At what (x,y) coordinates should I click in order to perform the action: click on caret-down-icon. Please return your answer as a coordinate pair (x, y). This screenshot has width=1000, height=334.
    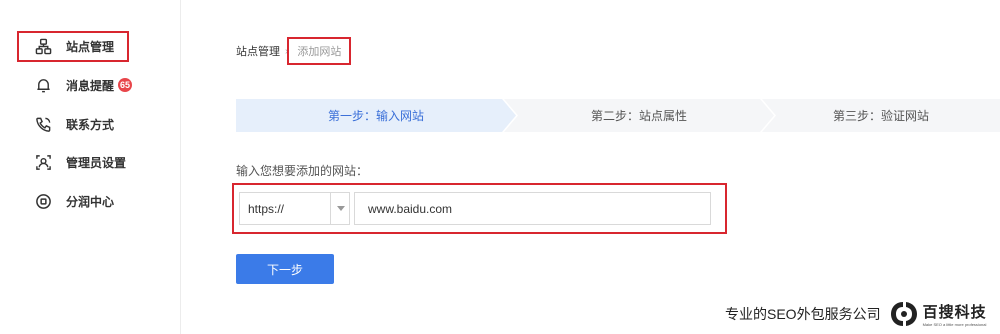
    Looking at the image, I should click on (341, 208).